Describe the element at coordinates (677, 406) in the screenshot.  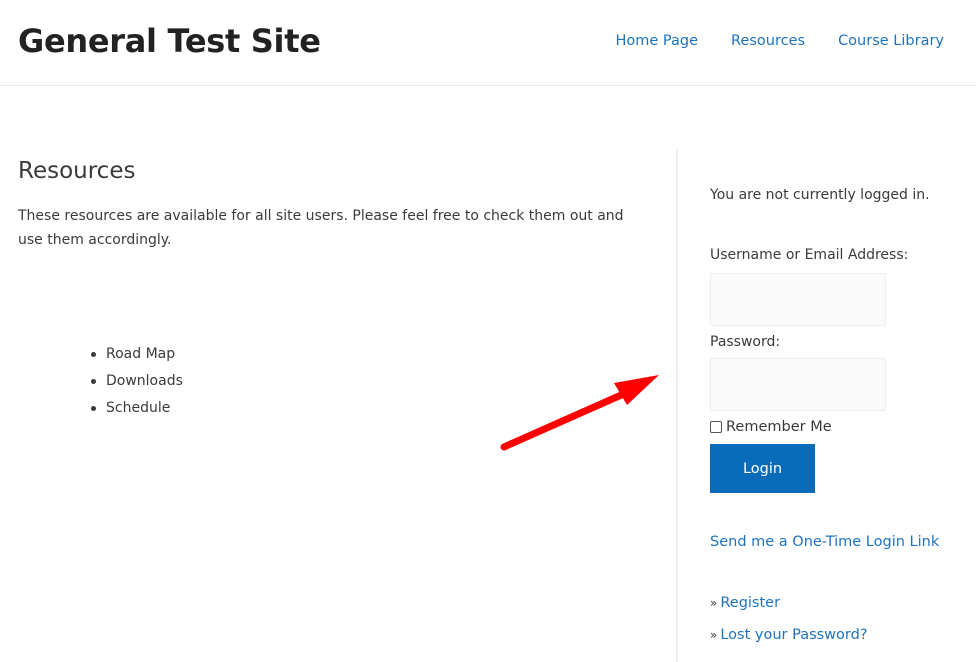
I see `sidebar-divider` at that location.